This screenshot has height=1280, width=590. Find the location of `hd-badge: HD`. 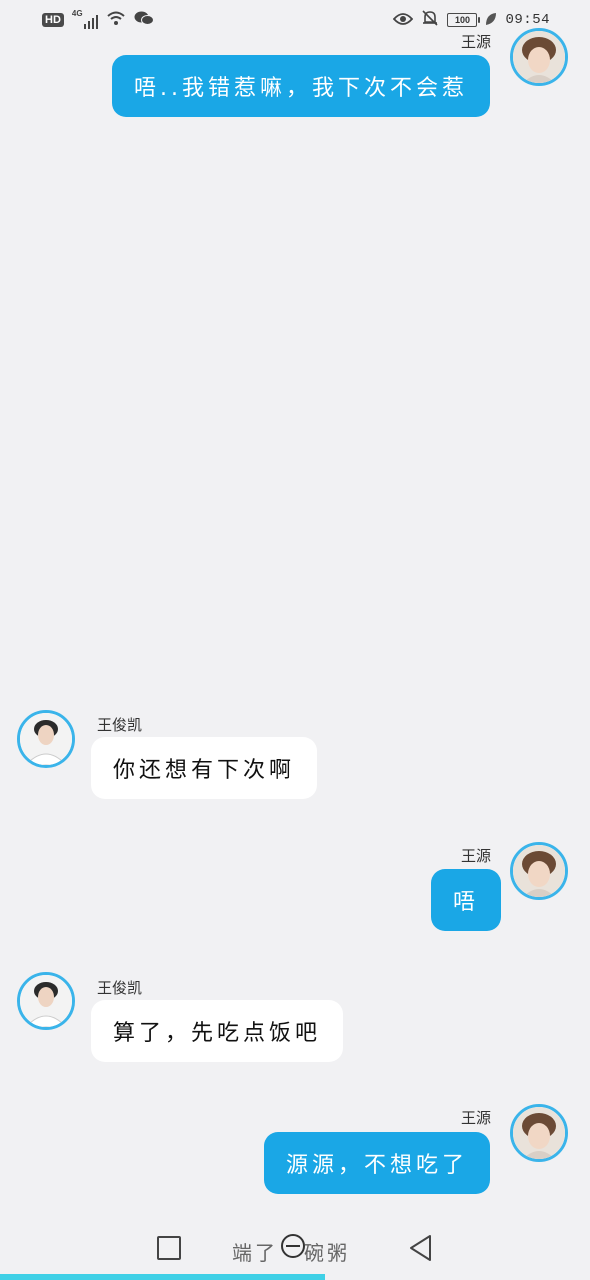

hd-badge: HD is located at coordinates (53, 20).